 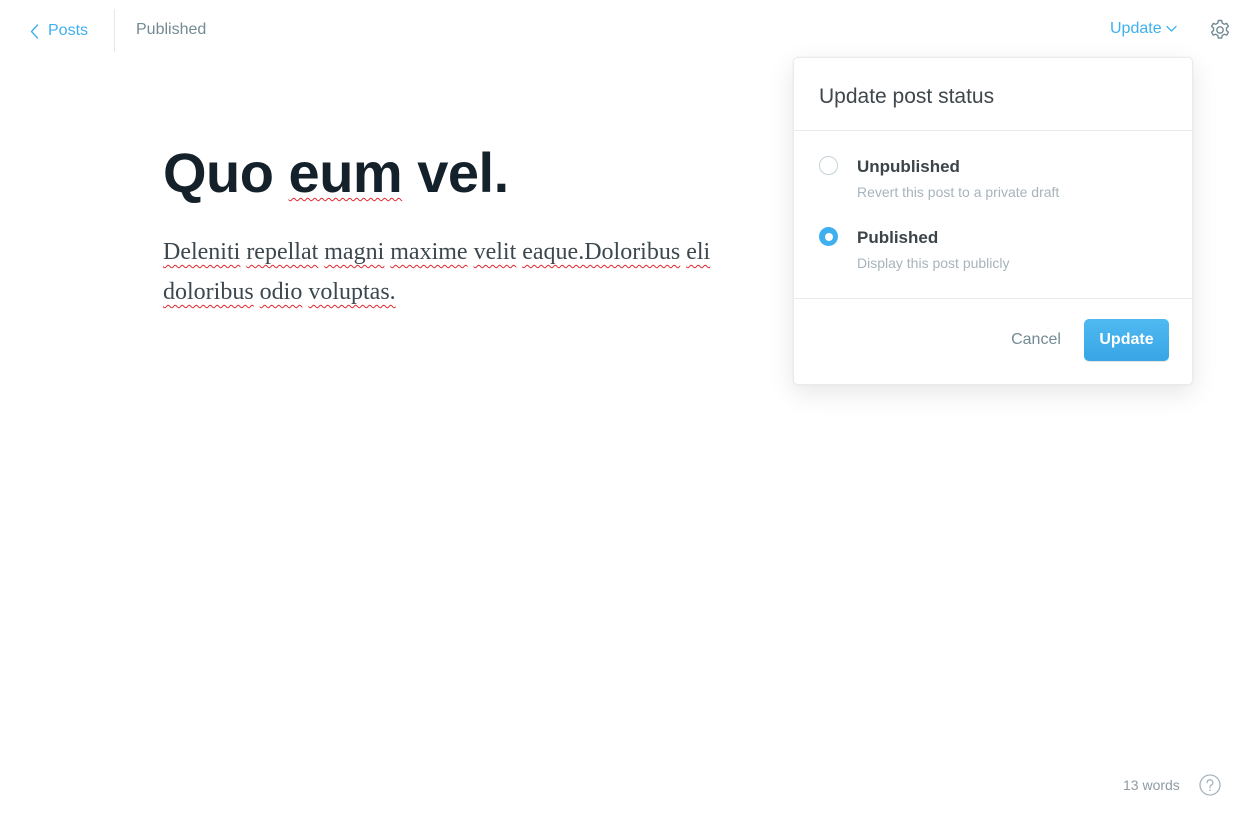 I want to click on post-status-label: Published, so click(x=171, y=29).